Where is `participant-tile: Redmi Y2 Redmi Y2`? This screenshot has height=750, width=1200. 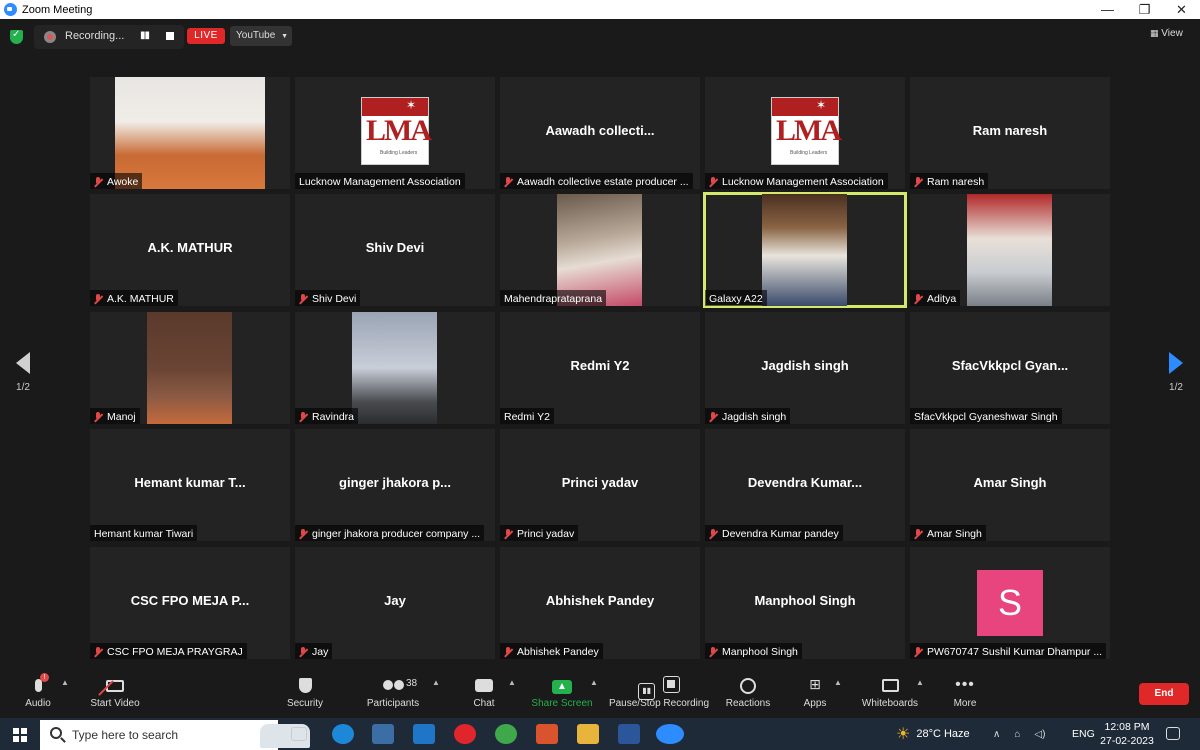 participant-tile: Redmi Y2 Redmi Y2 is located at coordinates (600, 368).